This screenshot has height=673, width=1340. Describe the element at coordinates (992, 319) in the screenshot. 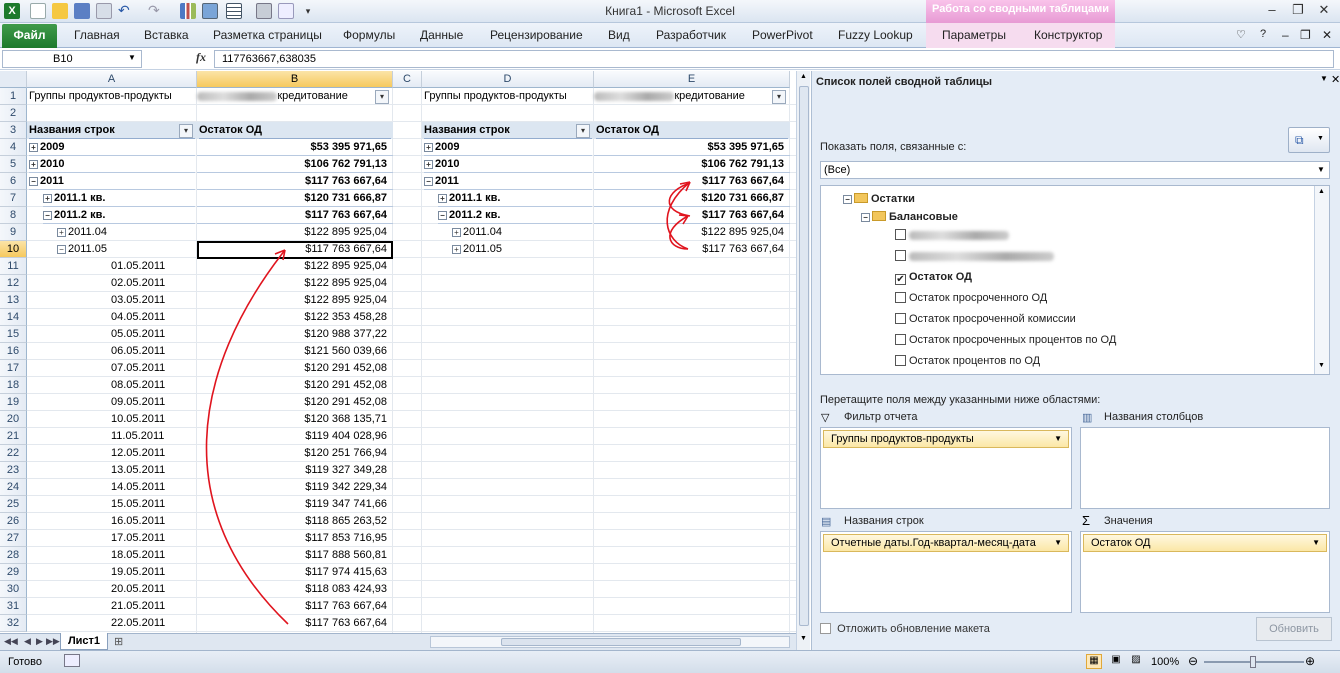

I see `field-label: Остаток просроченной комиссии` at that location.